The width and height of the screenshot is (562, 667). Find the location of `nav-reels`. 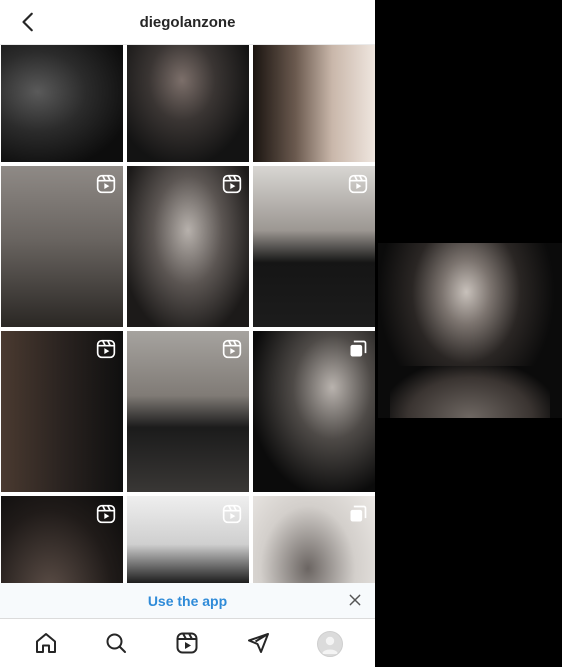

nav-reels is located at coordinates (188, 644).